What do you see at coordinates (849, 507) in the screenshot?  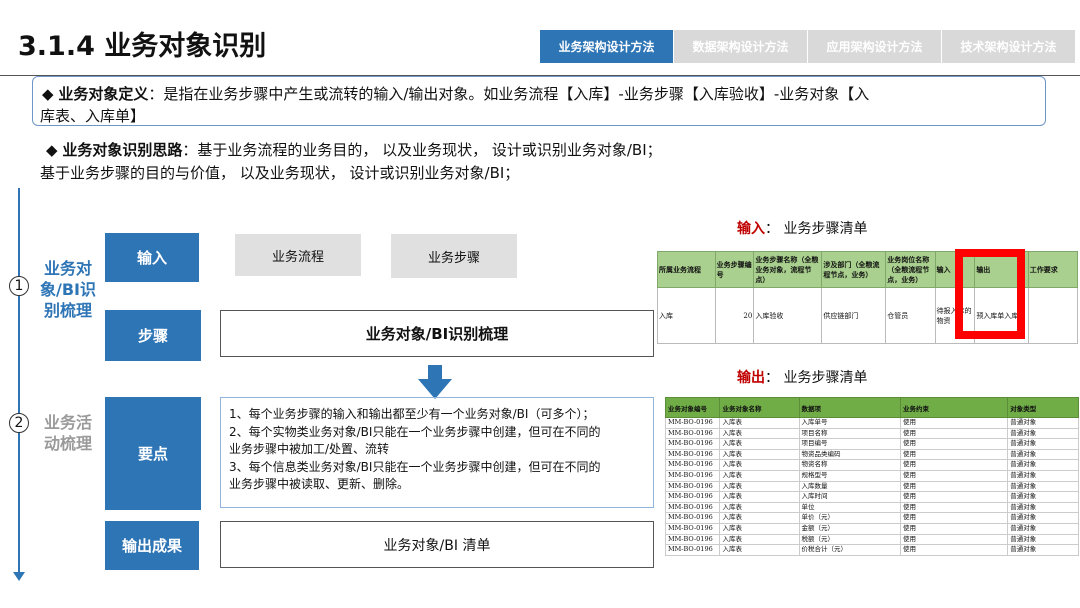 I see `table-cell: 单位` at bounding box center [849, 507].